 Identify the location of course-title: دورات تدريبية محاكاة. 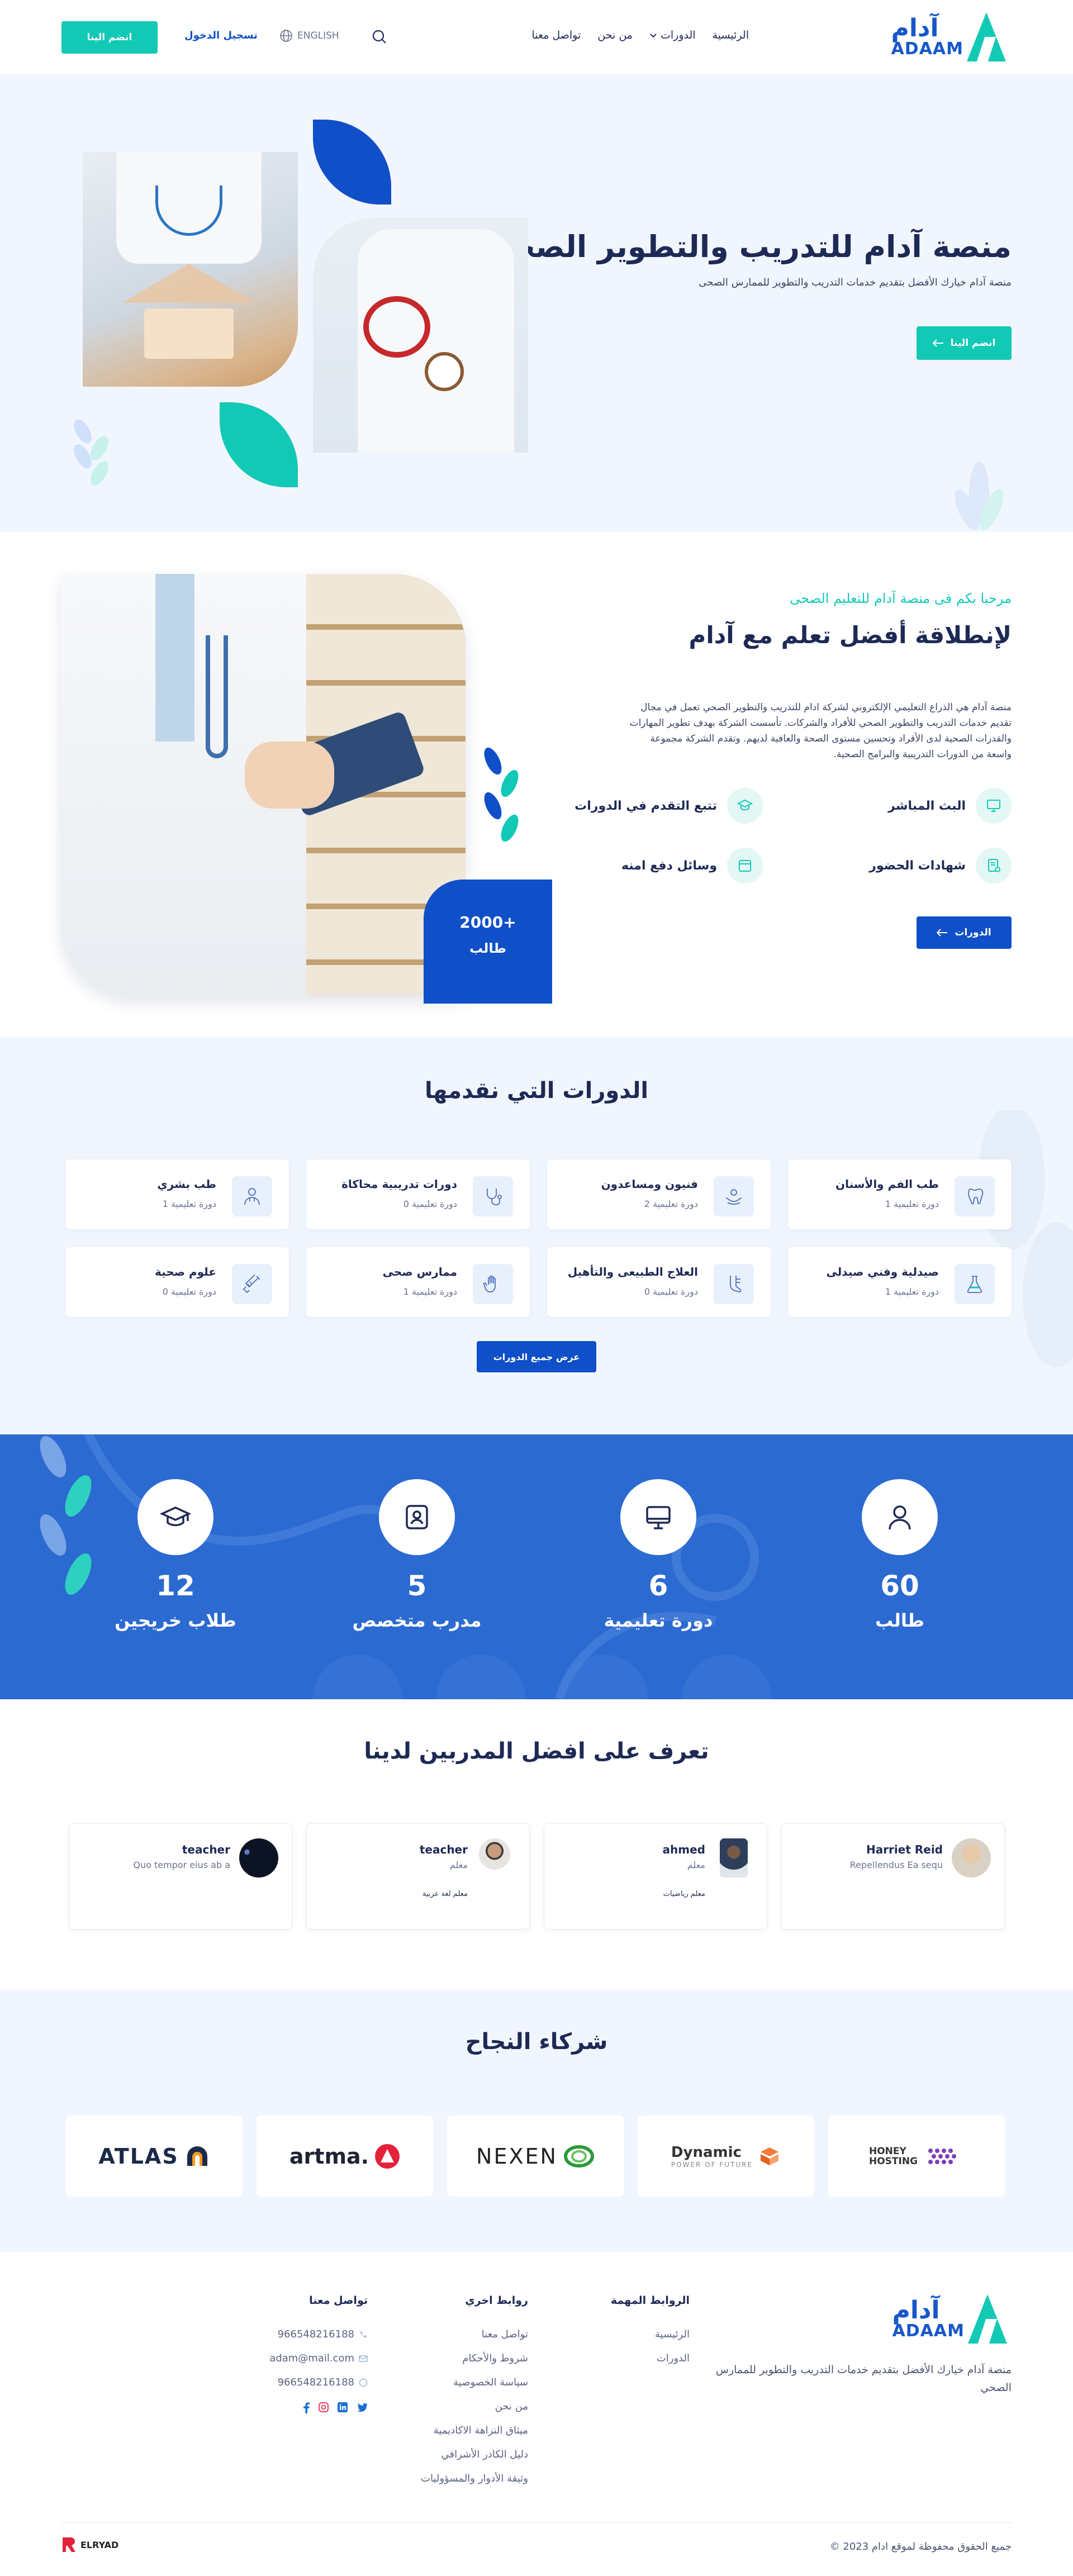
(399, 1184).